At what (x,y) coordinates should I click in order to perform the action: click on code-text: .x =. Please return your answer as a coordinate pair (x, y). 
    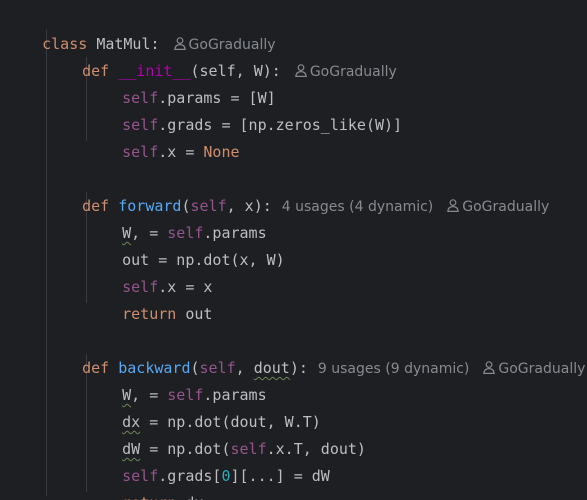
    Looking at the image, I should click on (181, 152).